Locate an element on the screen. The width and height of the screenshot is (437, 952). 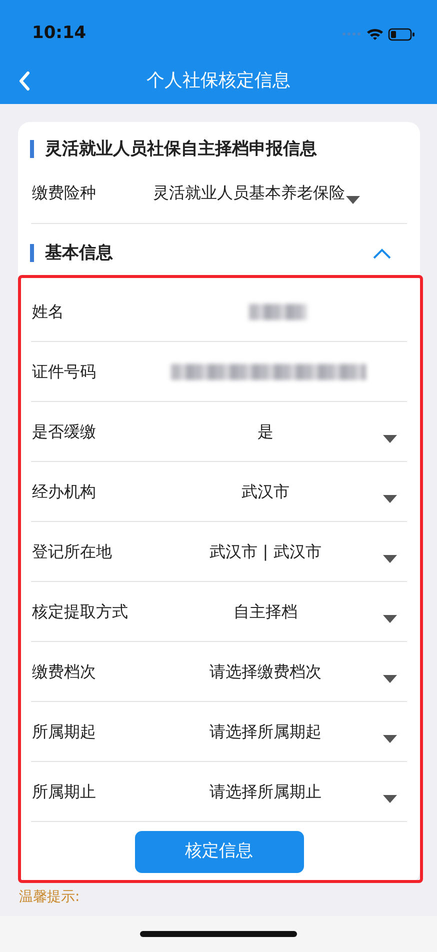
tip-text: 温馨提示: is located at coordinates (49, 897).